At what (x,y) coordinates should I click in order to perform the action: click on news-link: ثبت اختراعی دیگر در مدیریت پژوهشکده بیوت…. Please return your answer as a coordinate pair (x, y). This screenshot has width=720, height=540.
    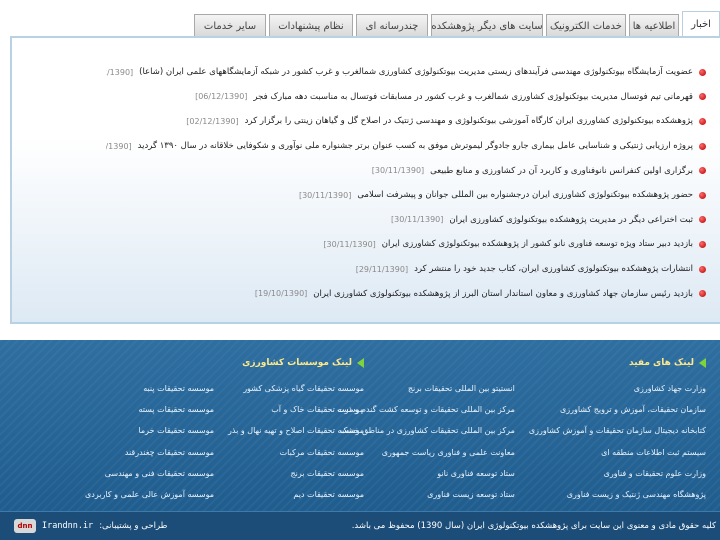
    Looking at the image, I should click on (571, 220).